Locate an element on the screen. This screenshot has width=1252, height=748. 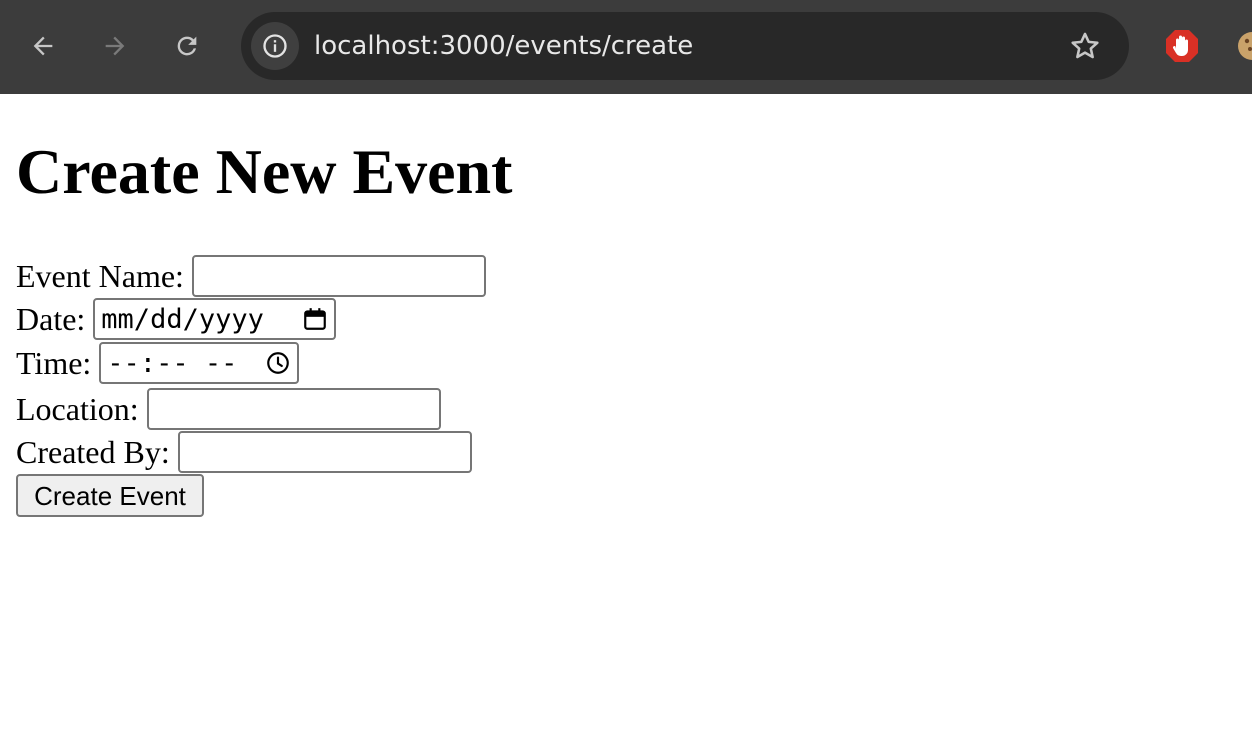
date-label: Date: is located at coordinates (51, 319).